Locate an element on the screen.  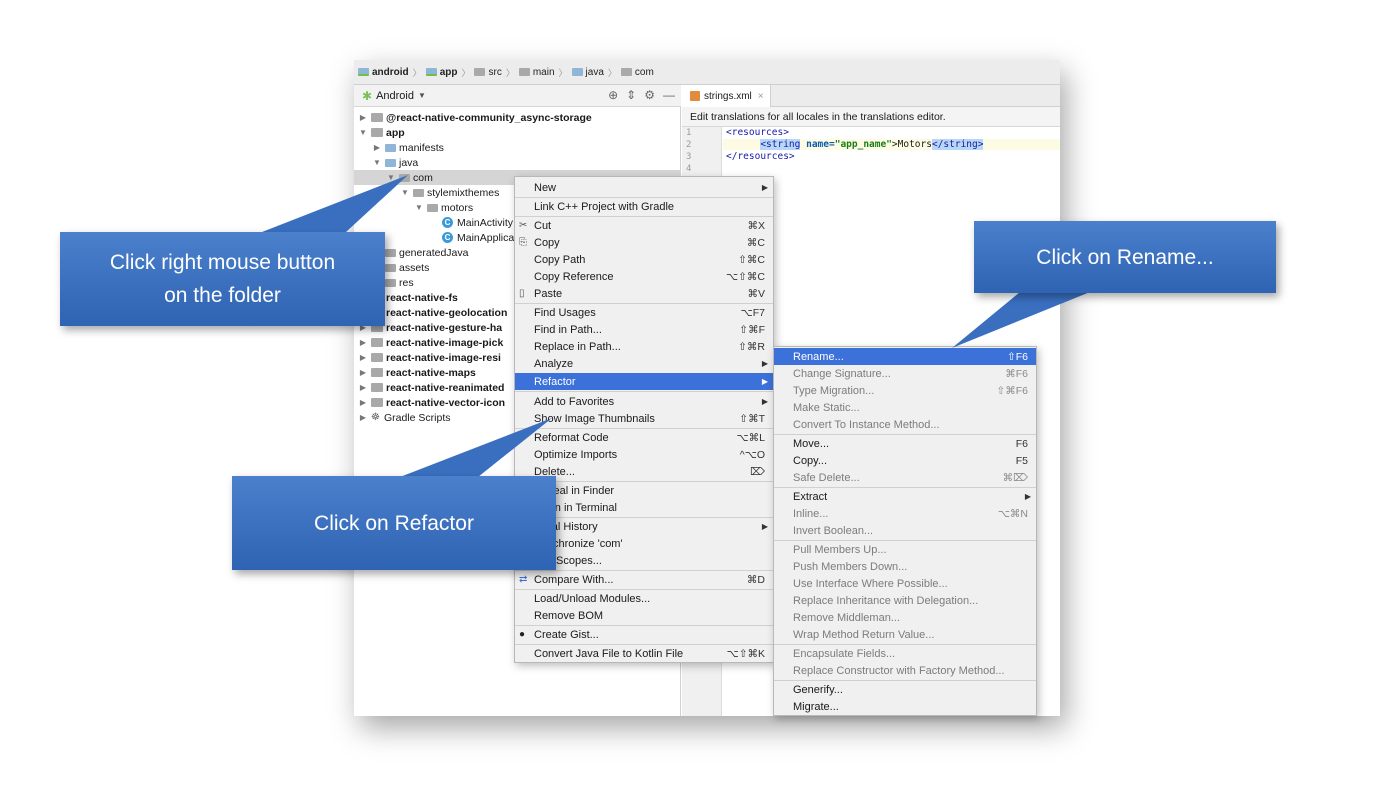
callout-text: Click on Refactor is located at coordinates (394, 523).